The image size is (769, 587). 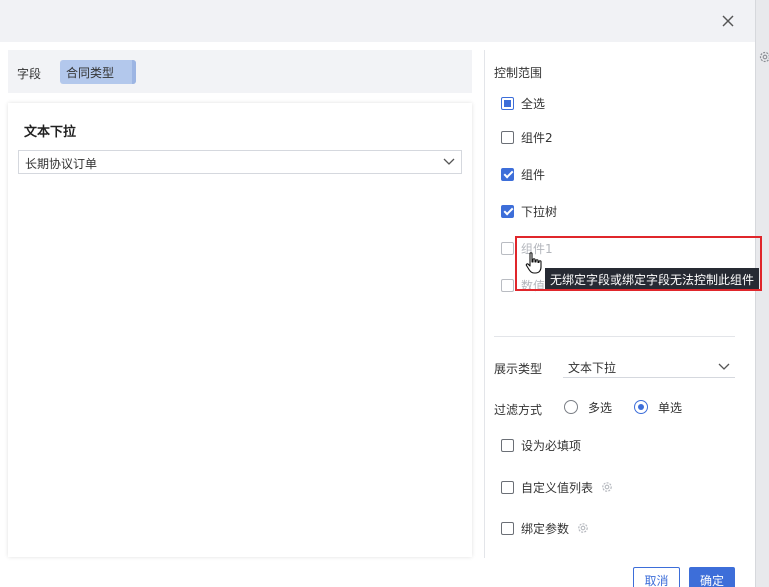 What do you see at coordinates (518, 410) in the screenshot?
I see `filter-mode-label: 过滤方式` at bounding box center [518, 410].